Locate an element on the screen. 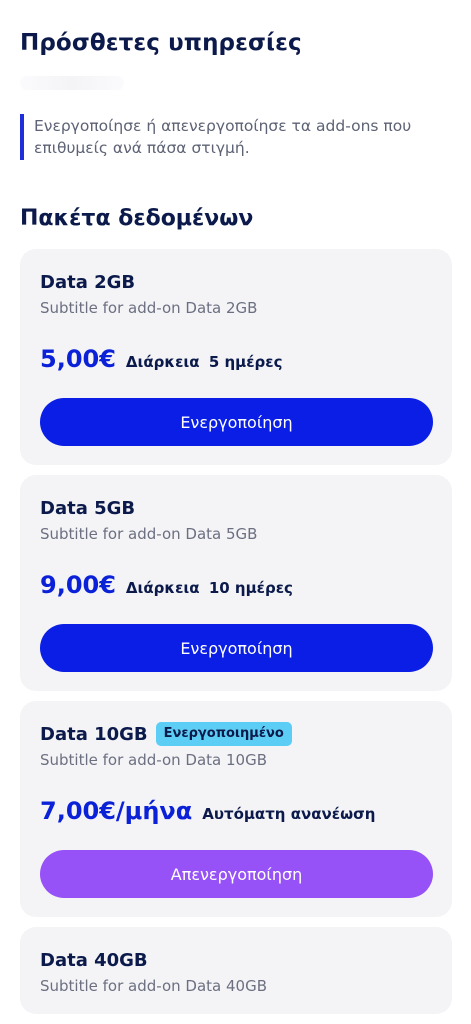 This screenshot has height=1024, width=471. card-subtitle: Subtitle for add-on Data 2GB is located at coordinates (149, 308).